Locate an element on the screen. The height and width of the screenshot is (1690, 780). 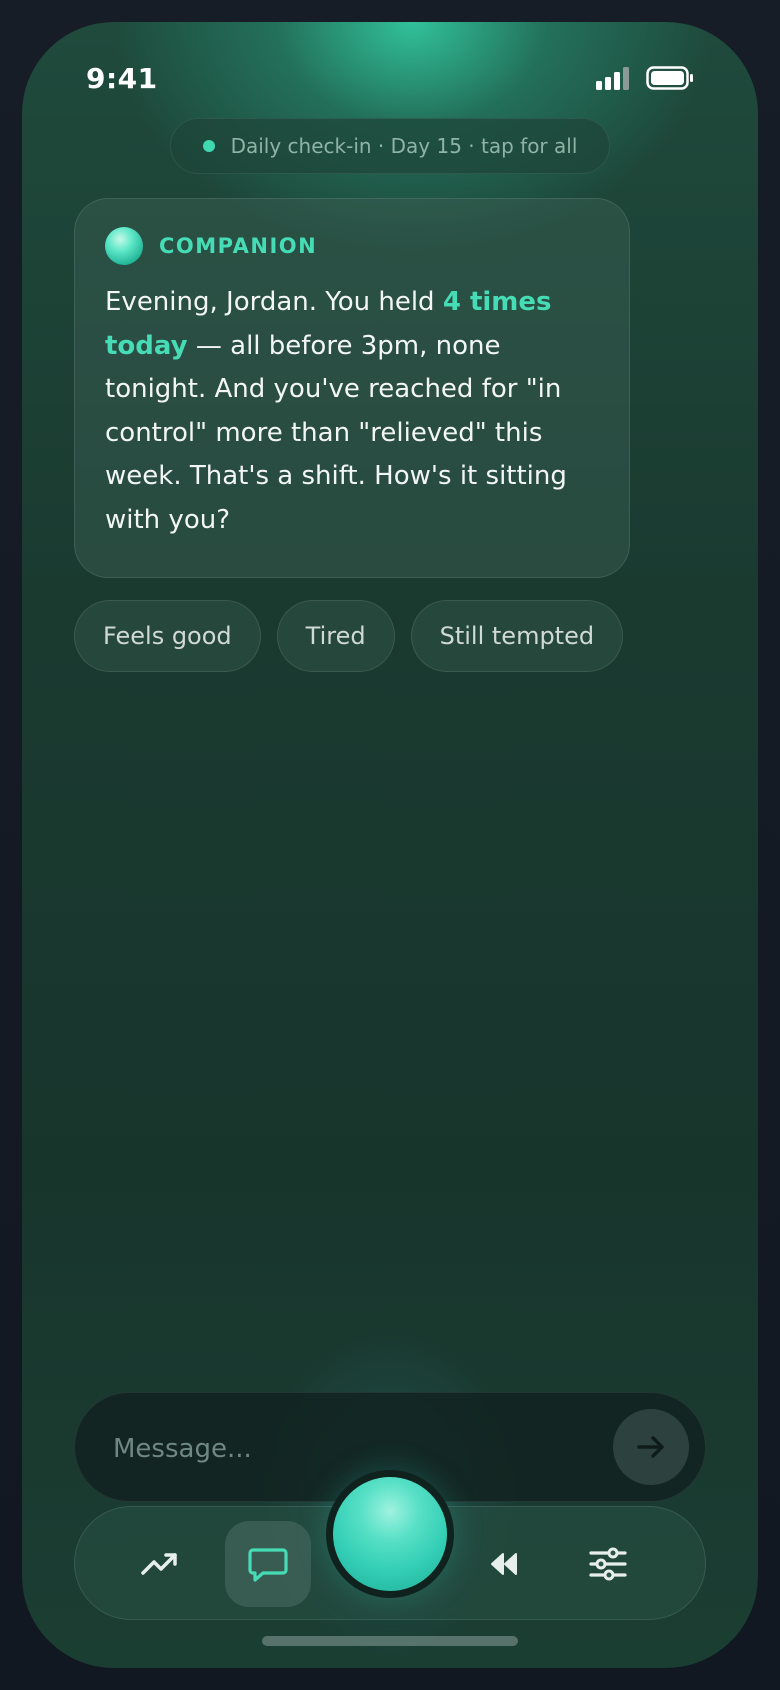
companion-avatar-orb is located at coordinates (124, 246).